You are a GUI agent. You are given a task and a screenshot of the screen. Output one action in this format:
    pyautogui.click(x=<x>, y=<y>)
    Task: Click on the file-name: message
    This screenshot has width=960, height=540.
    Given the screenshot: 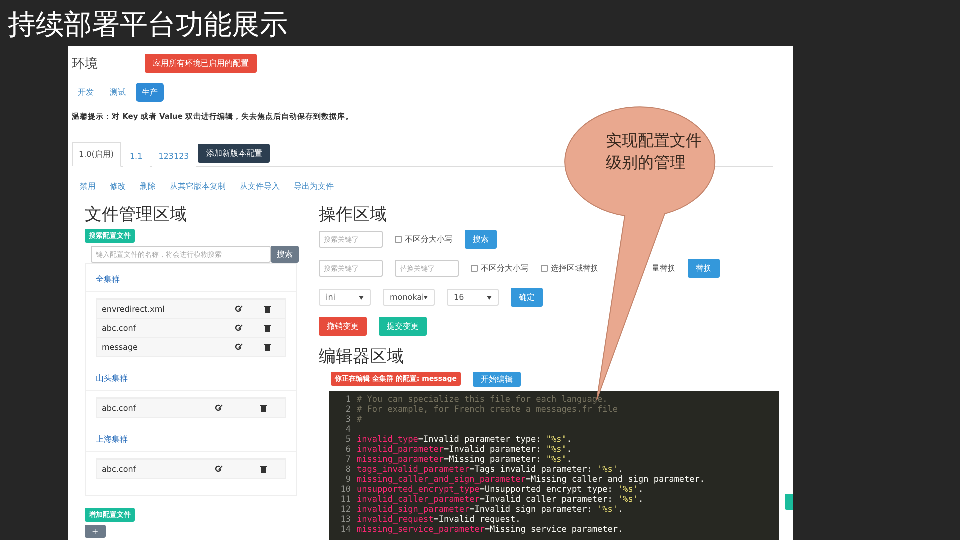 What is the action you would take?
    pyautogui.click(x=120, y=347)
    